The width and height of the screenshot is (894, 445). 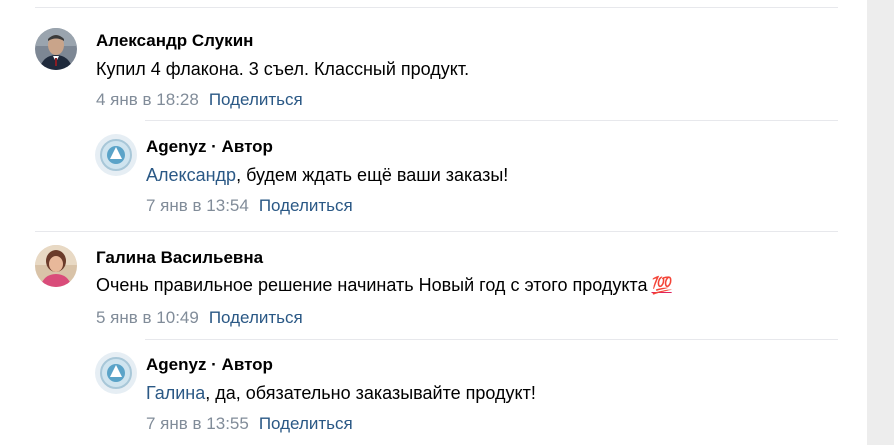 I want to click on comment-date: 4 янв в 18:28, so click(x=147, y=99).